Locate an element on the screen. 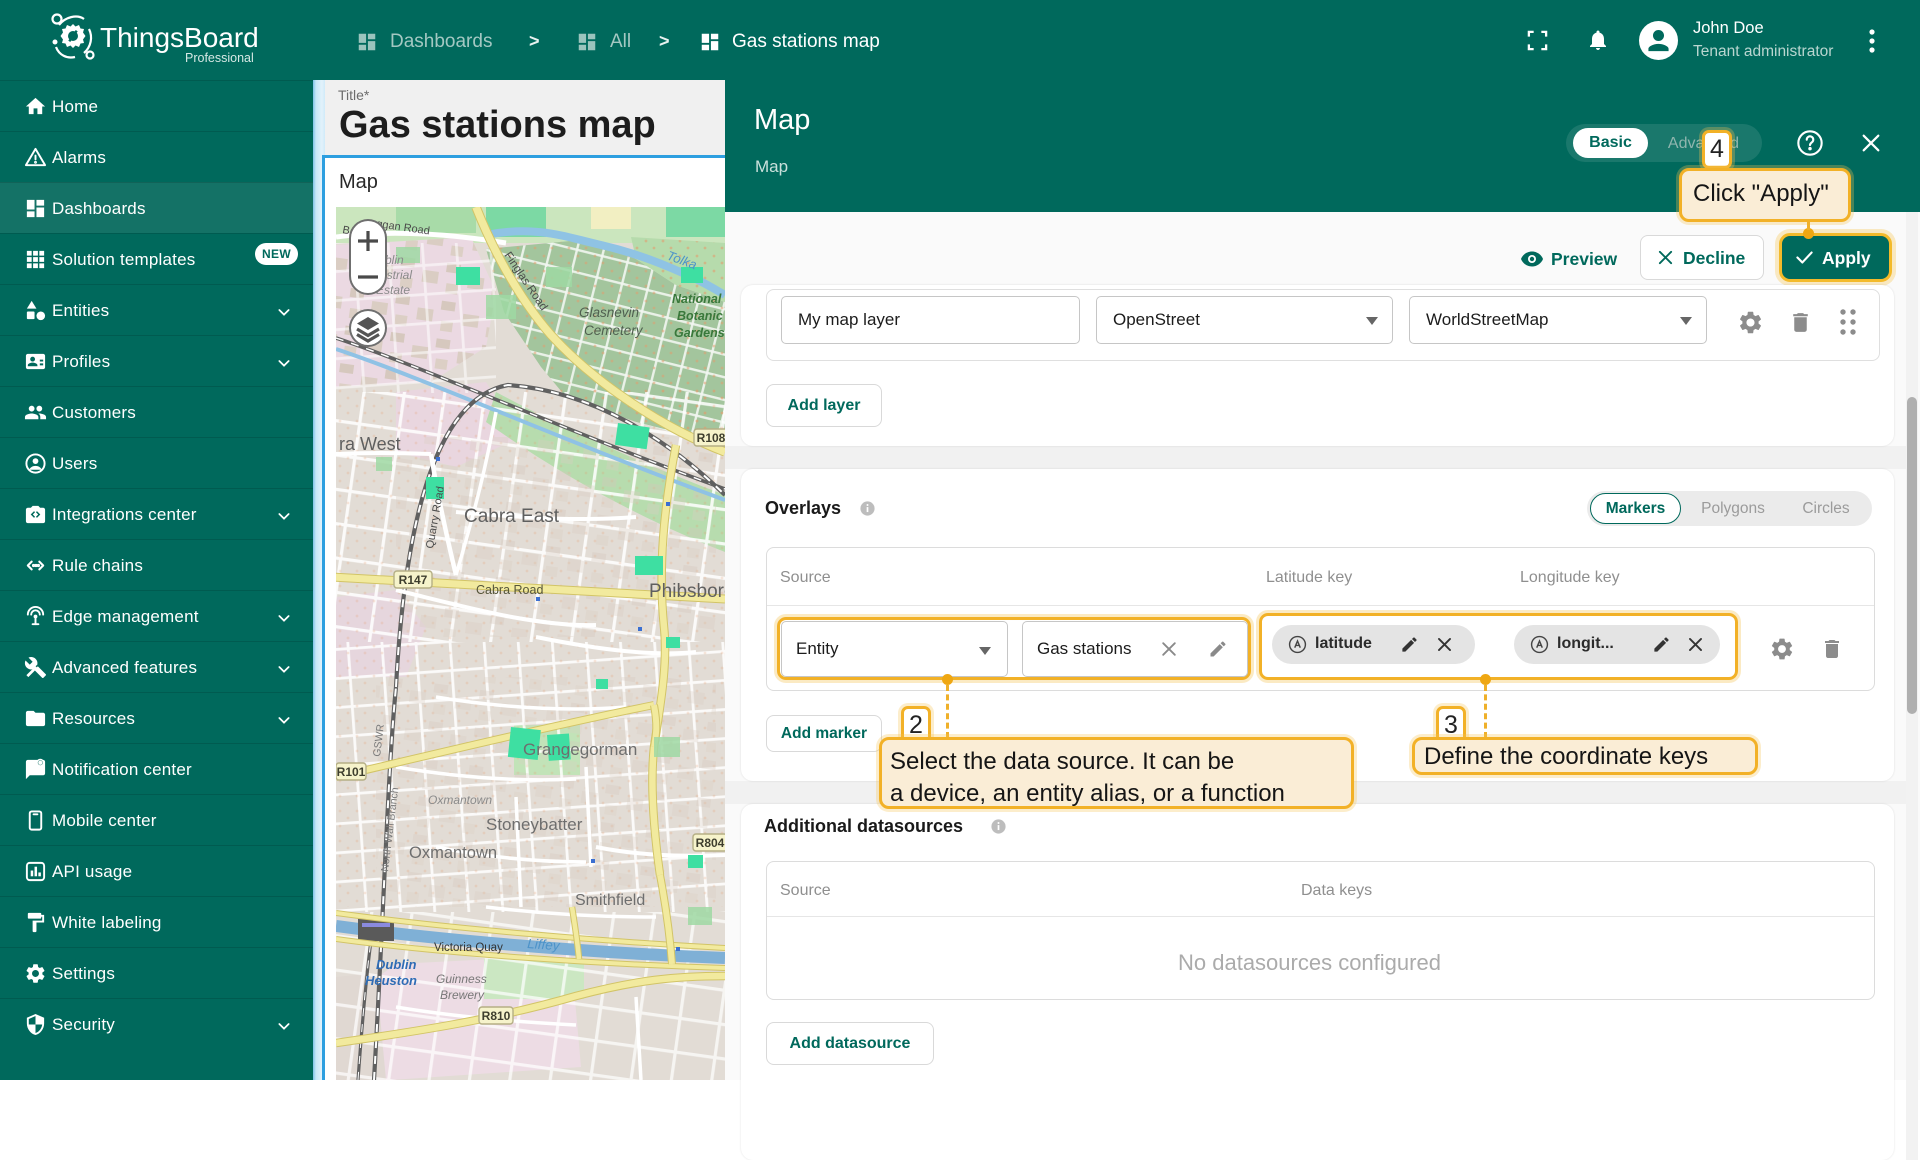 Image resolution: width=1920 pixels, height=1160 pixels. svg-text: R101 is located at coordinates (351, 772).